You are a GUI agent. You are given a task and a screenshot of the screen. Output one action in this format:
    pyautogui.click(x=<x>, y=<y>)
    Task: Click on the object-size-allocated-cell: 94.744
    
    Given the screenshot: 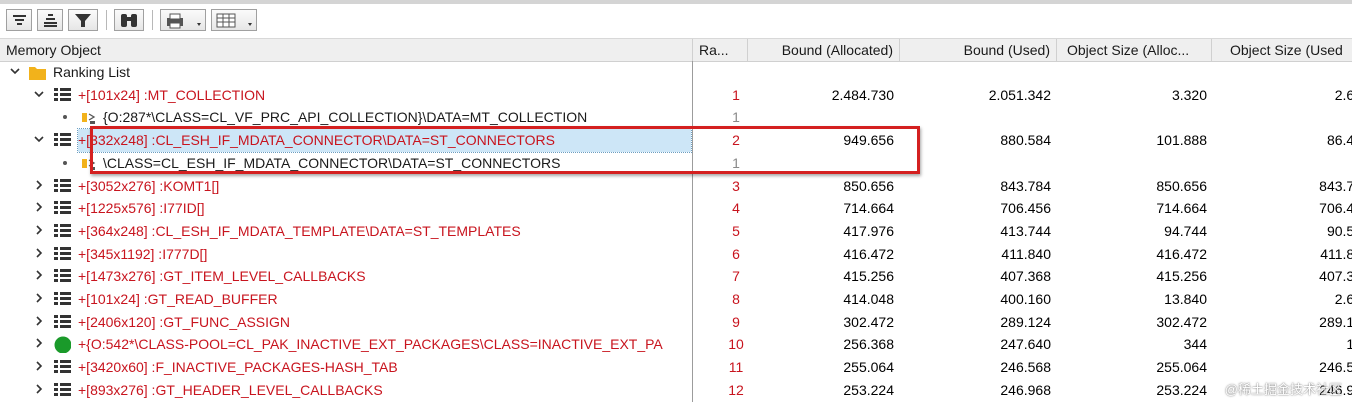 What is the action you would take?
    pyautogui.click(x=1185, y=230)
    